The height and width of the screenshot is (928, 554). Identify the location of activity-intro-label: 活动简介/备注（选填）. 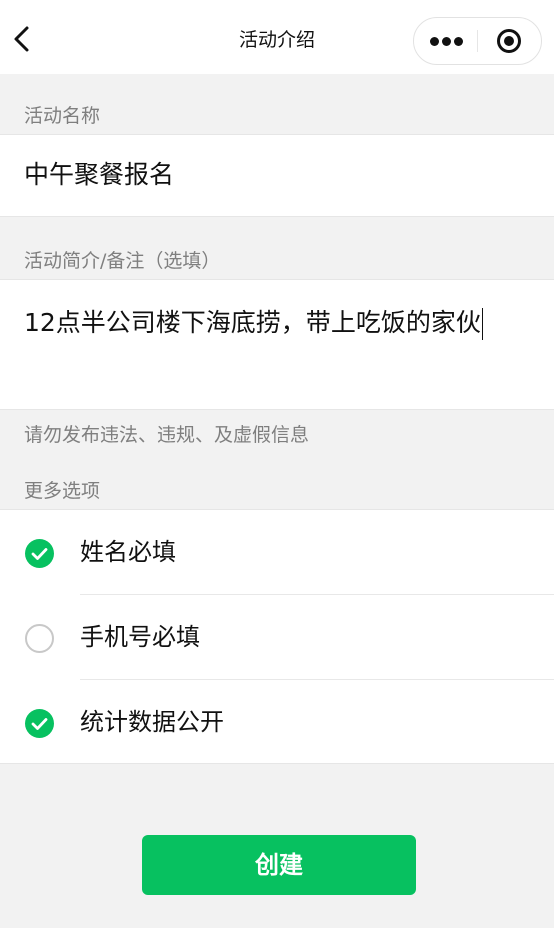
(122, 261).